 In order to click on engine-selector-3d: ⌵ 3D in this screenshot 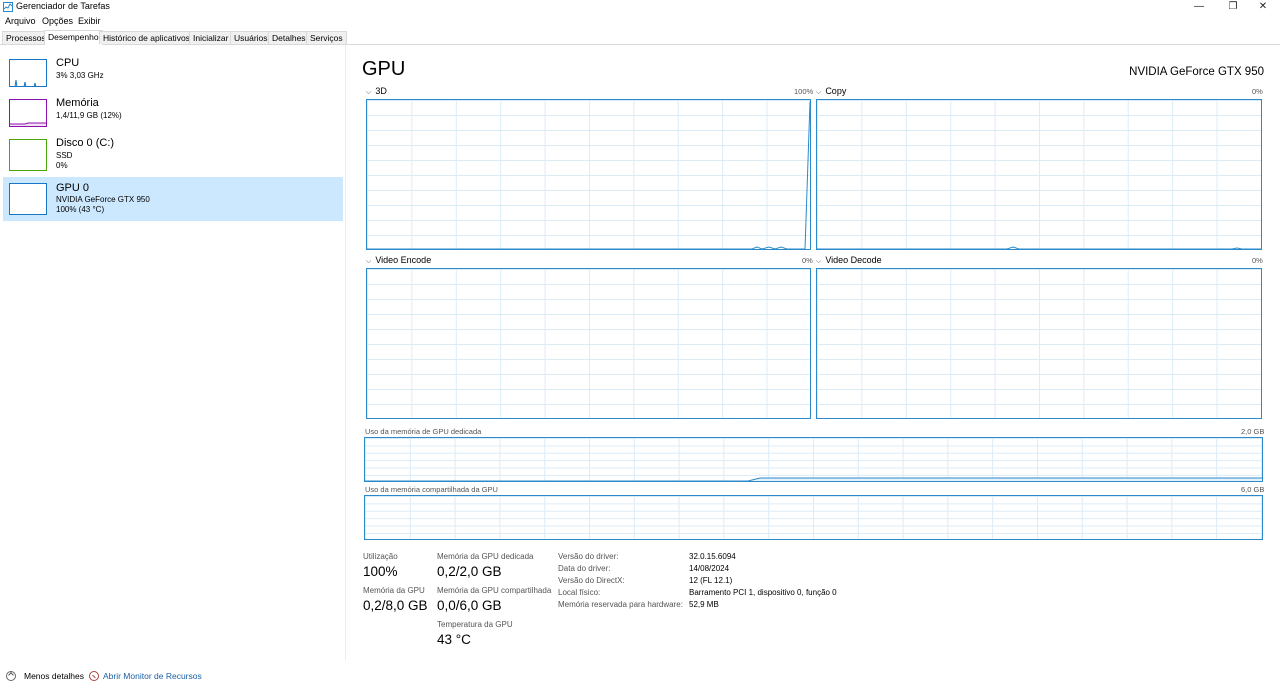, I will do `click(376, 91)`.